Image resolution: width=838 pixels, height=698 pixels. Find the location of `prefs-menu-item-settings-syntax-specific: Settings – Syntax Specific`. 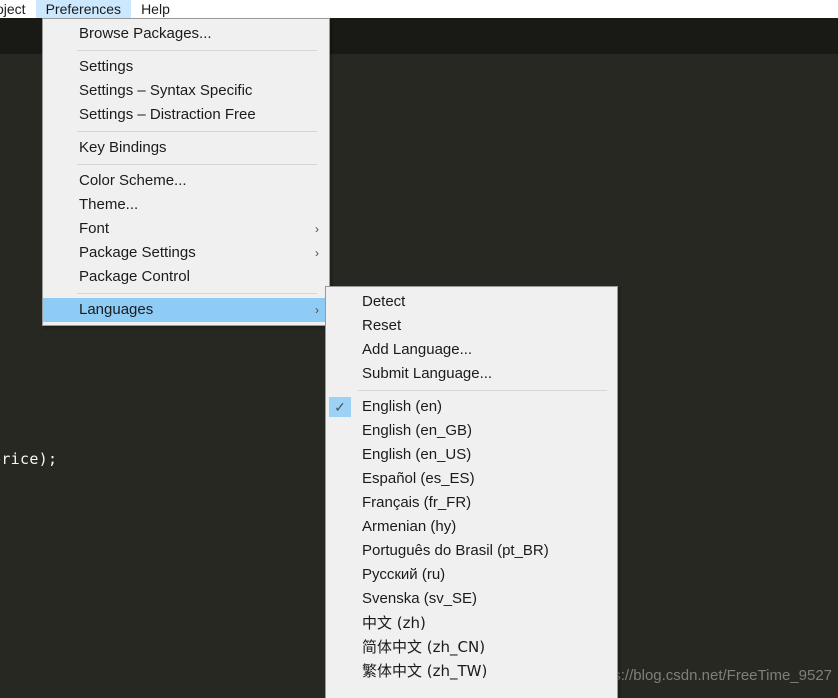

prefs-menu-item-settings-syntax-specific: Settings – Syntax Specific is located at coordinates (186, 91).